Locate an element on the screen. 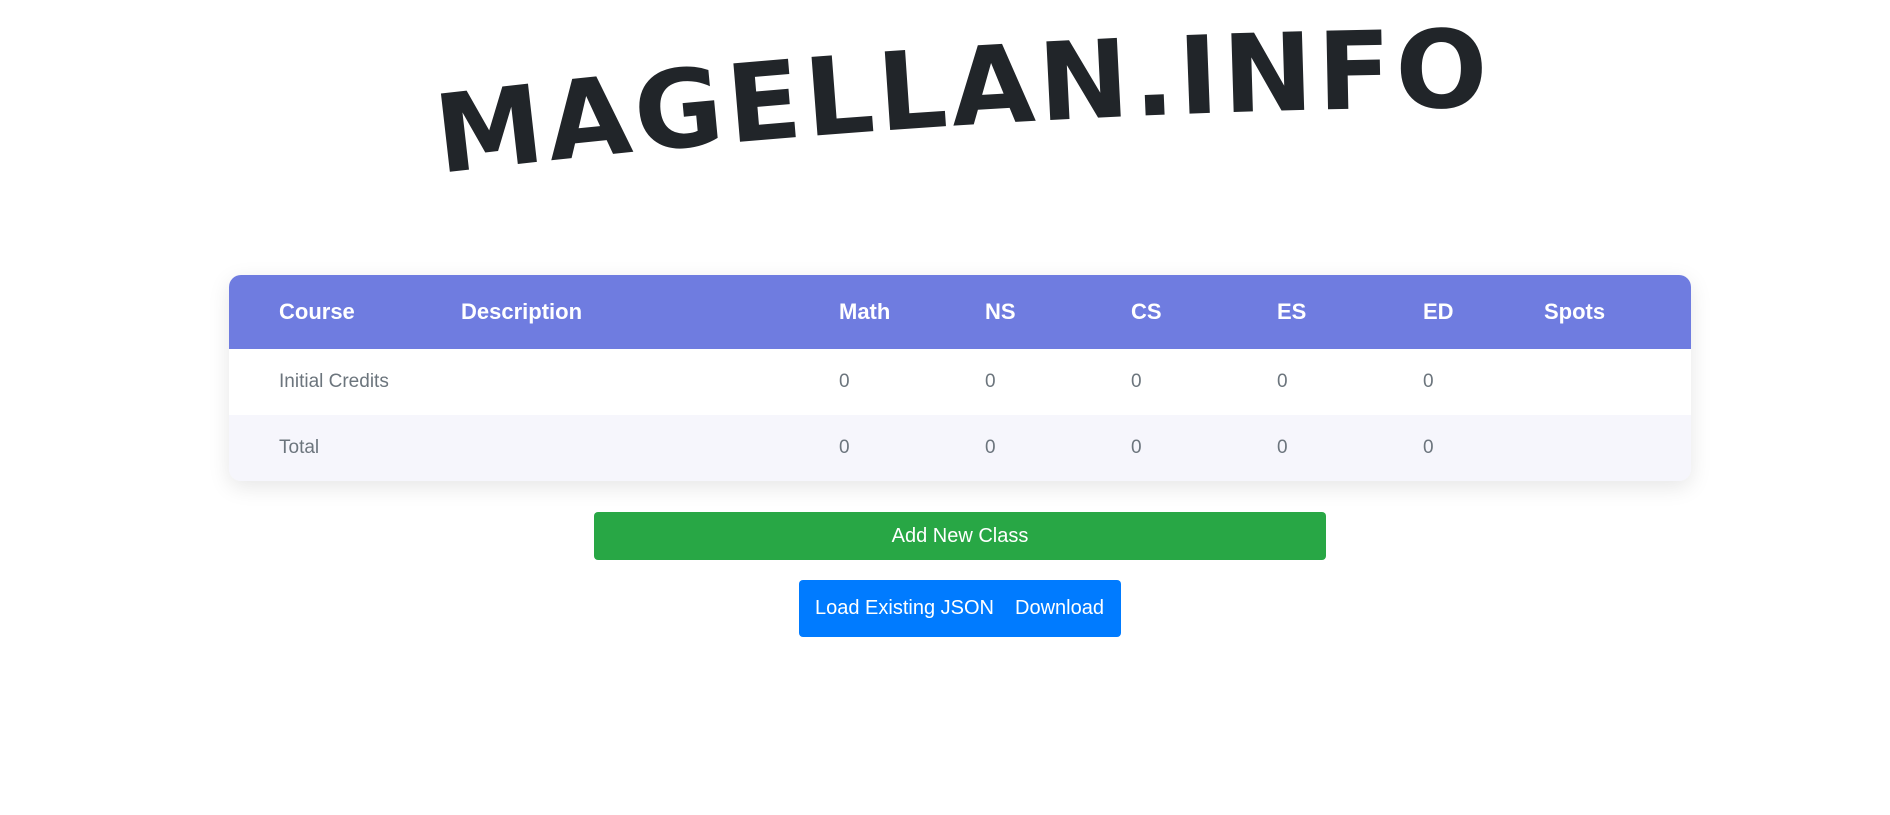 The height and width of the screenshot is (815, 1890). cell-course: Total is located at coordinates (299, 447).